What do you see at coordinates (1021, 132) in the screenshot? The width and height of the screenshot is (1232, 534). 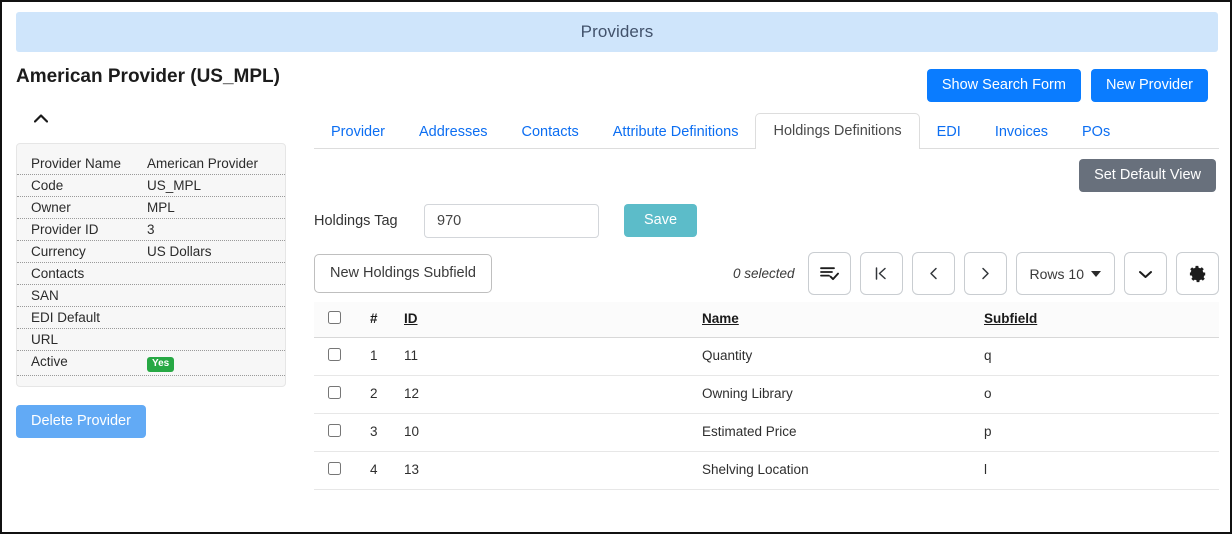 I see `tab-invoices: Invoices` at bounding box center [1021, 132].